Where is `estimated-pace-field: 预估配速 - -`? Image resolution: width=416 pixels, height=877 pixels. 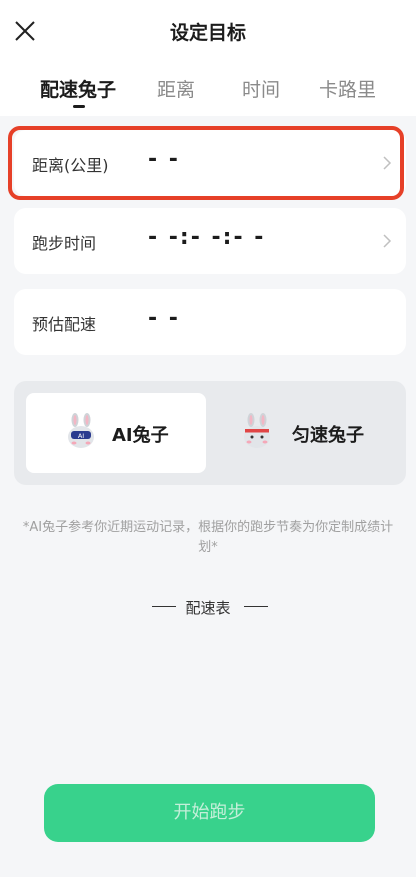
estimated-pace-field: 预估配速 - - is located at coordinates (210, 322).